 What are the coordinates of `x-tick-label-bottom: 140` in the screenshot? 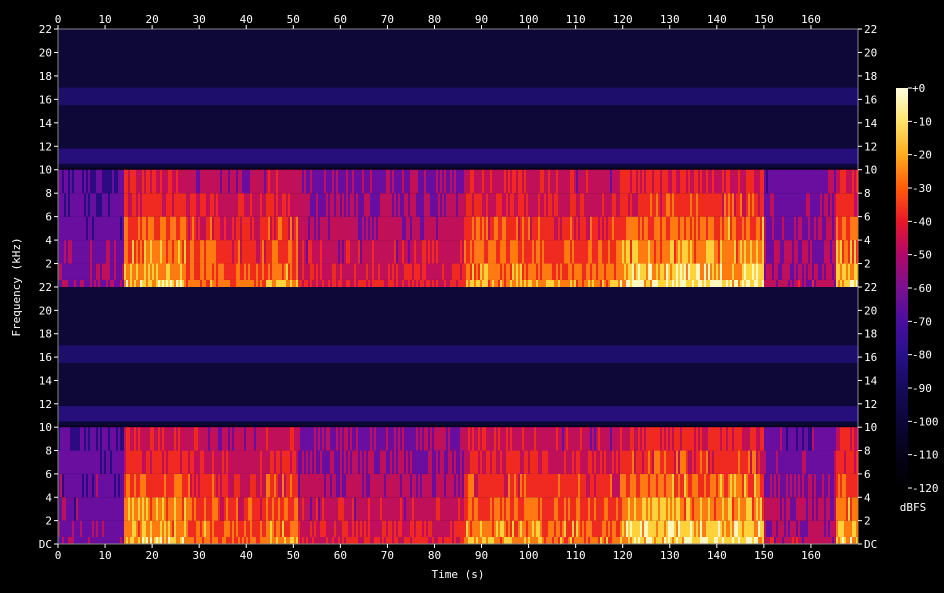 It's located at (717, 555).